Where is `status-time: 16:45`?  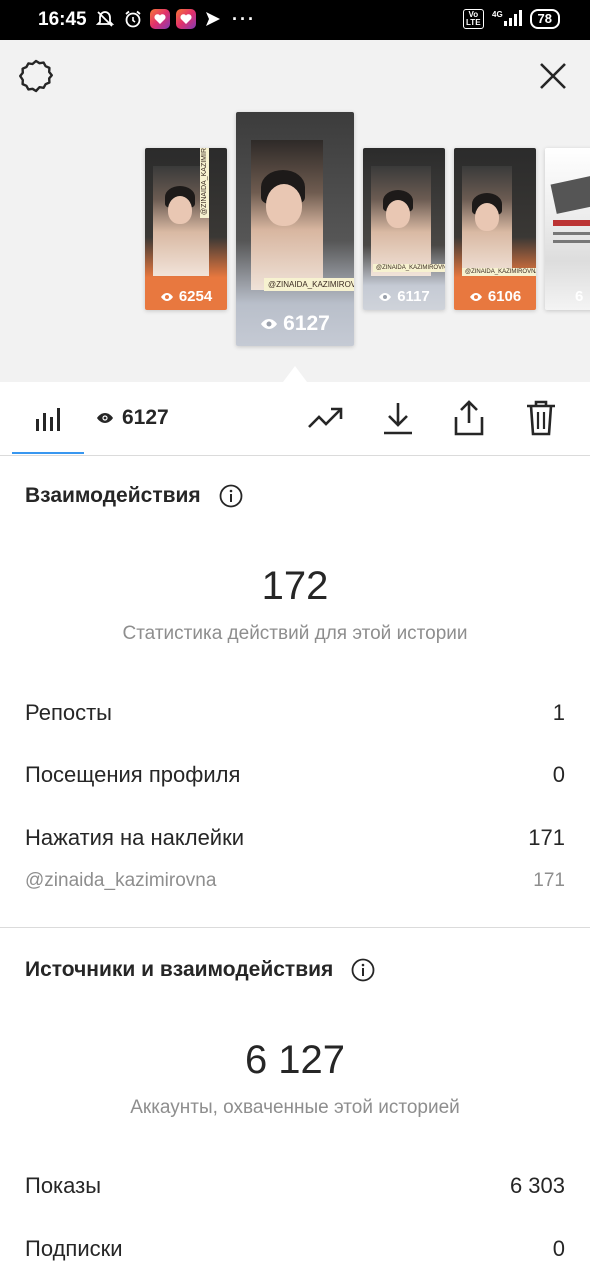
status-time: 16:45 is located at coordinates (62, 19).